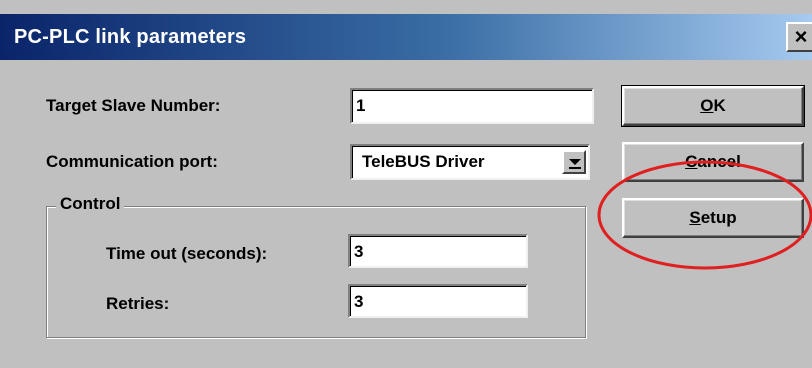 The width and height of the screenshot is (812, 368). What do you see at coordinates (472, 106) in the screenshot?
I see `target-slave-input: 1` at bounding box center [472, 106].